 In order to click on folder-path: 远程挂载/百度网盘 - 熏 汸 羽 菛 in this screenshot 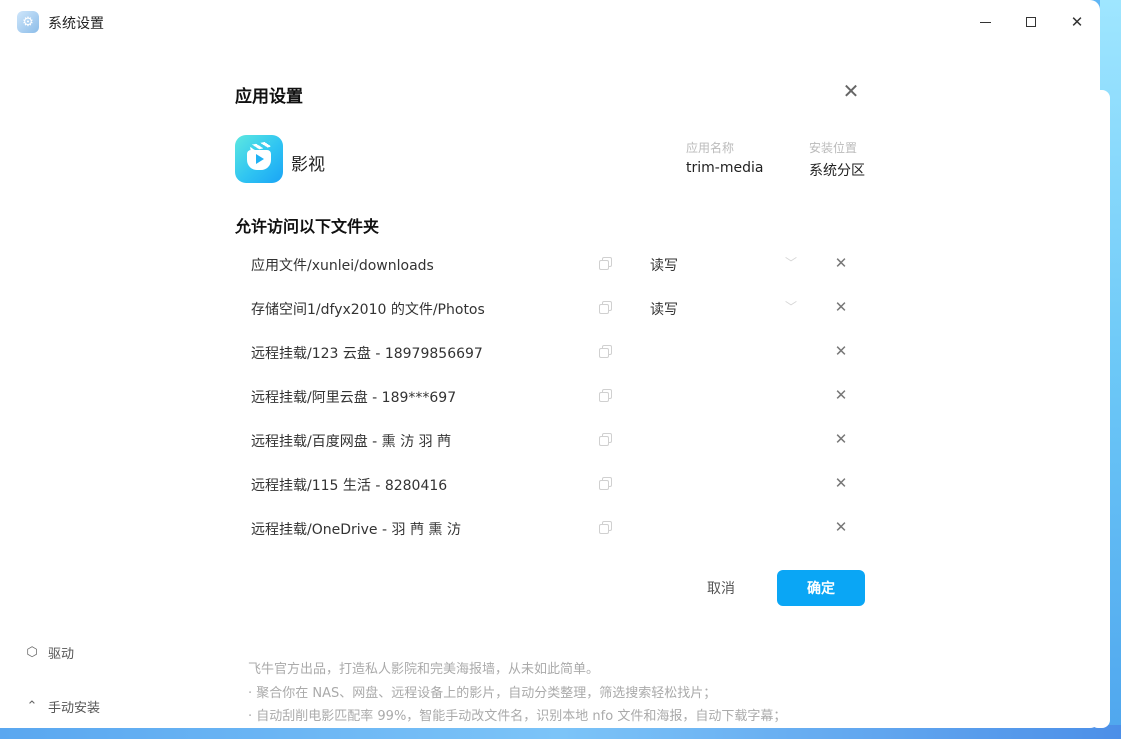, I will do `click(351, 442)`.